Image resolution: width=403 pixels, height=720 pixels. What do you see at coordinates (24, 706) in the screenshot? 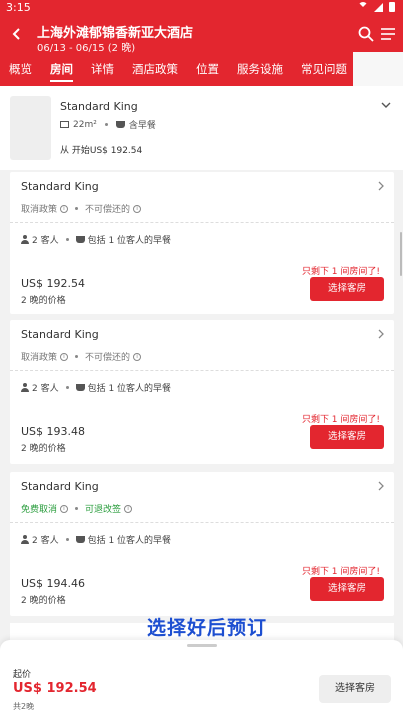
I see `nights-count: 共2晚` at bounding box center [24, 706].